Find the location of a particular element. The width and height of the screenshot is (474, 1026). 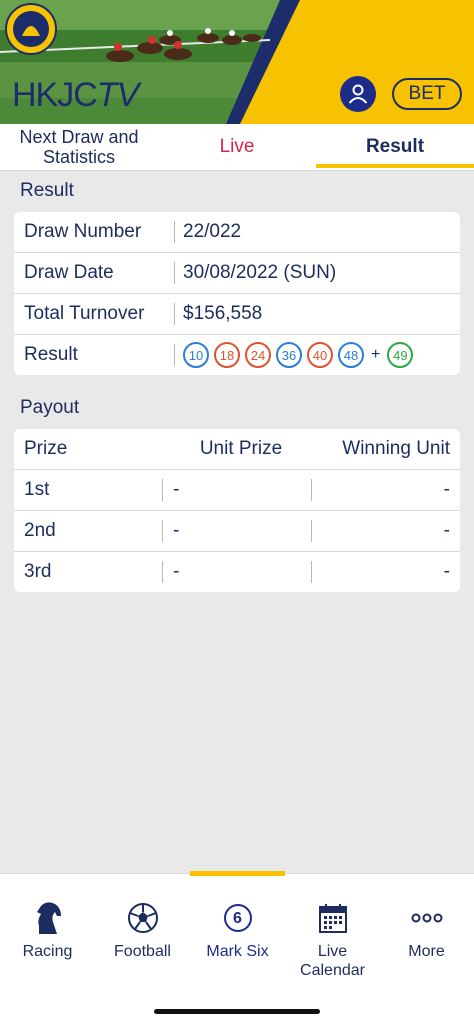

result-balls: 10 18 24 36 40 48 + 49 is located at coordinates (321, 355).